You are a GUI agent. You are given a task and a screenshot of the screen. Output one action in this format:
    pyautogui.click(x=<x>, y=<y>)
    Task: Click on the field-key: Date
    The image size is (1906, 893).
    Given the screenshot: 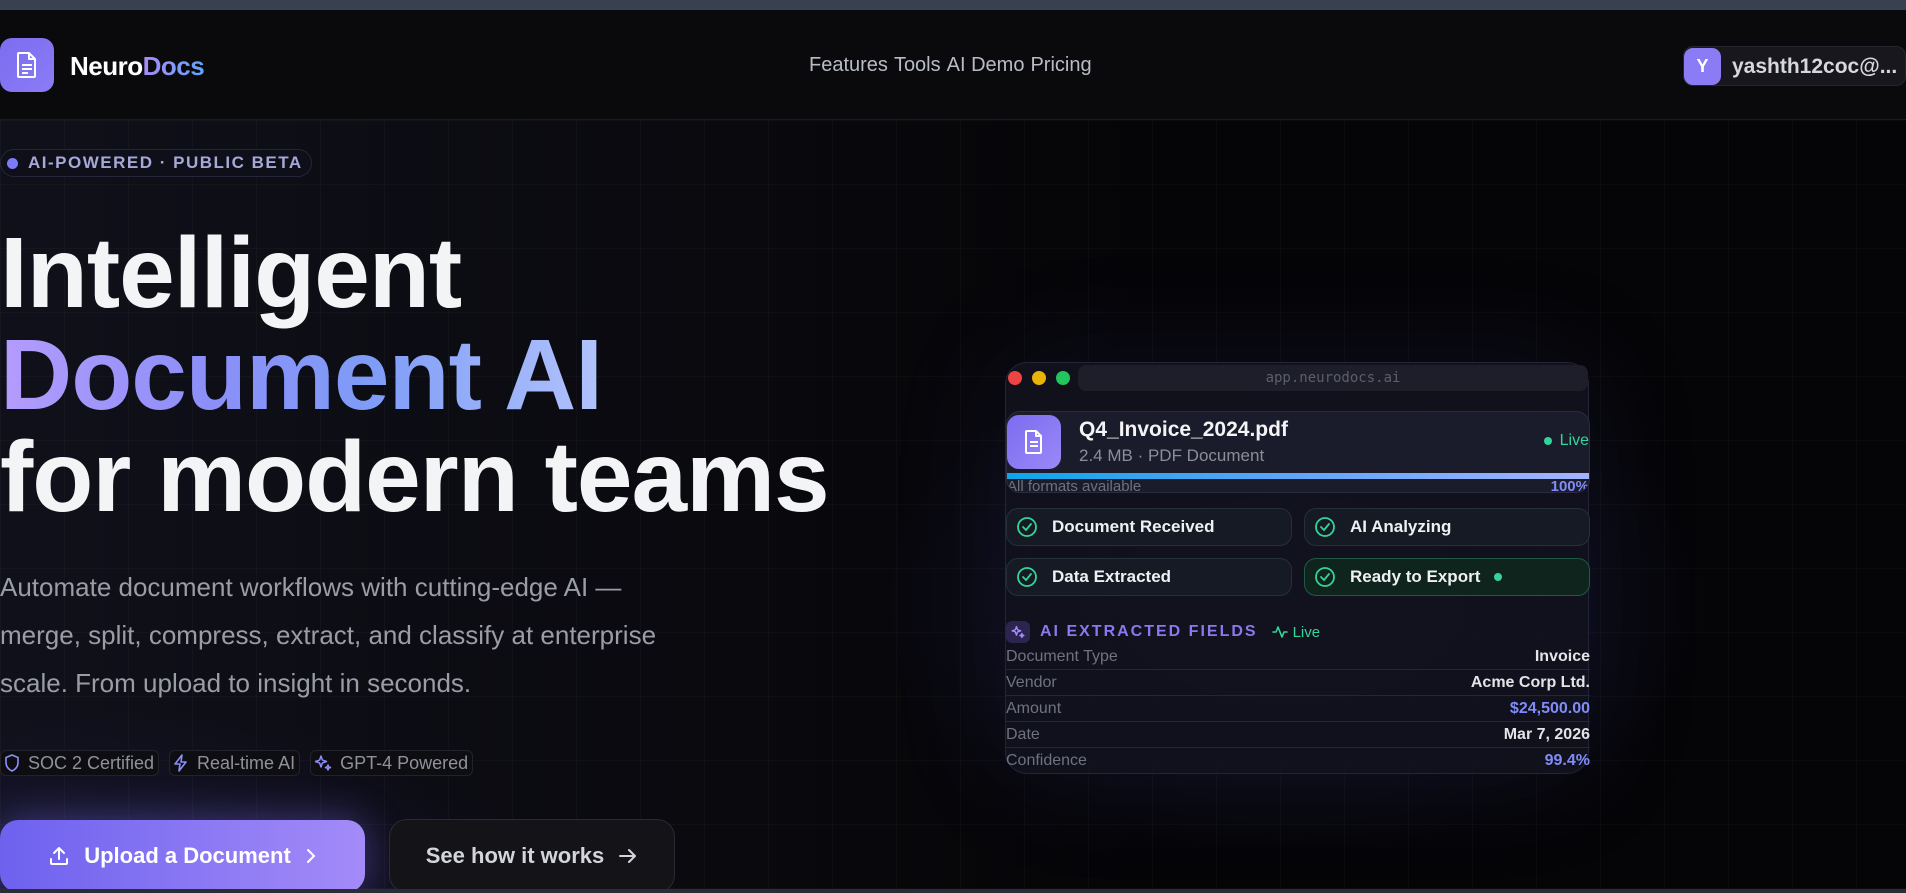 What is the action you would take?
    pyautogui.click(x=1023, y=734)
    